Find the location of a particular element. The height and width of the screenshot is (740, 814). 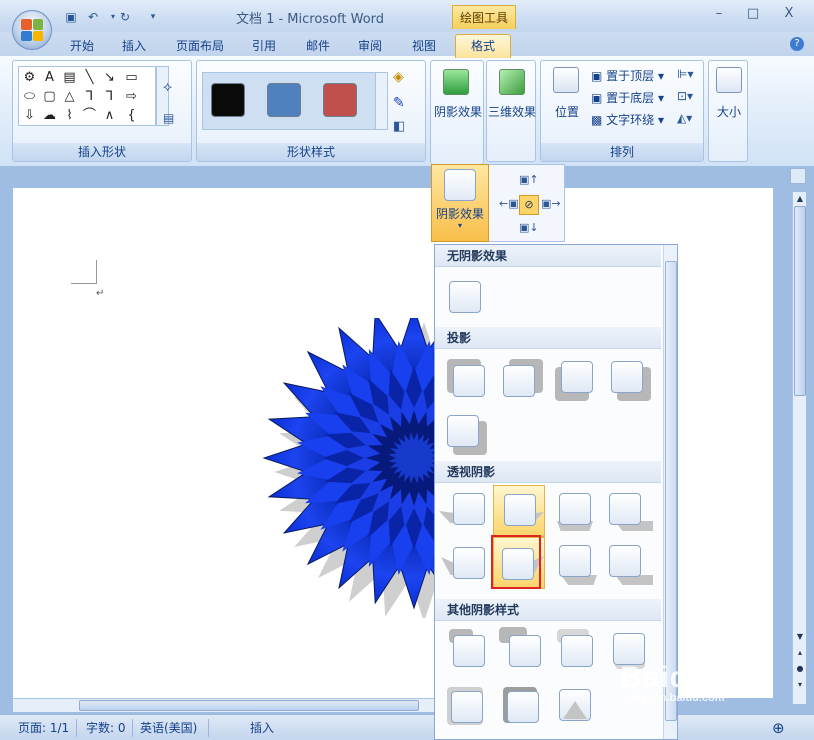

size-label: 大小 is located at coordinates (729, 111).